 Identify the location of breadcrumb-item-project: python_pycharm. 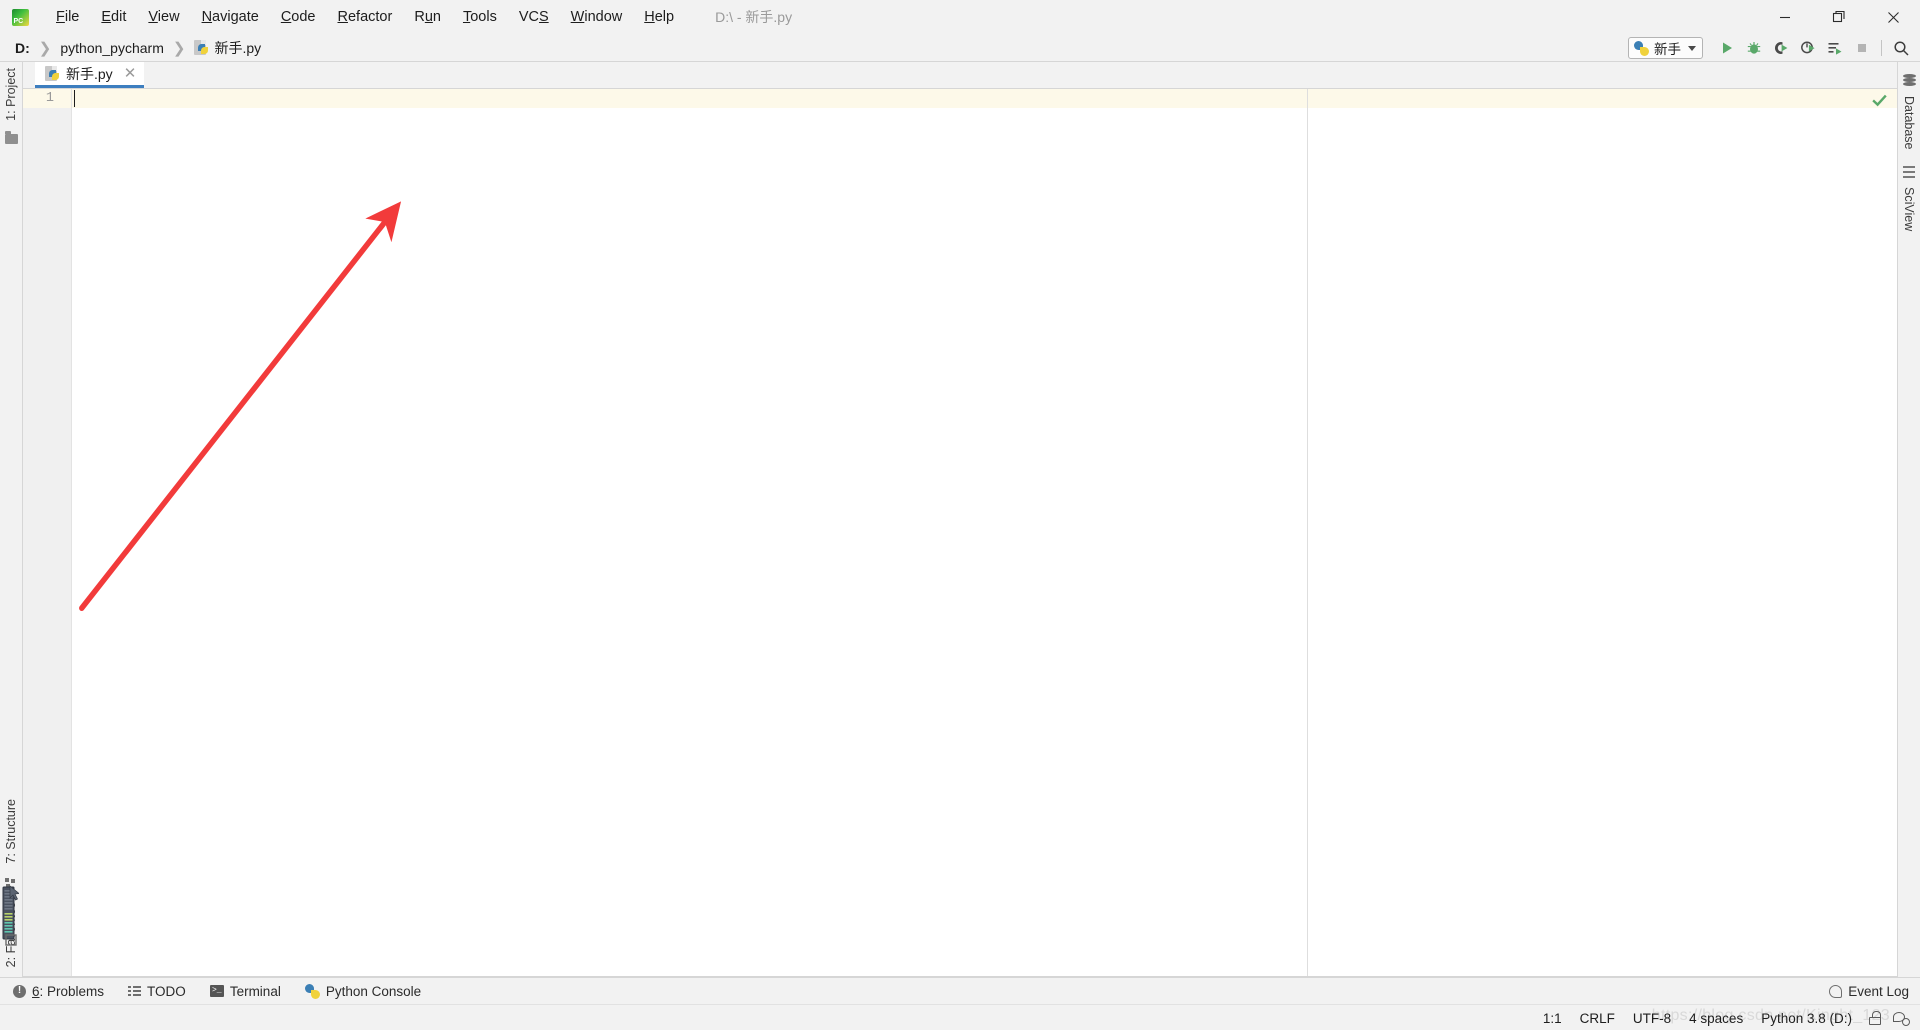
(112, 48).